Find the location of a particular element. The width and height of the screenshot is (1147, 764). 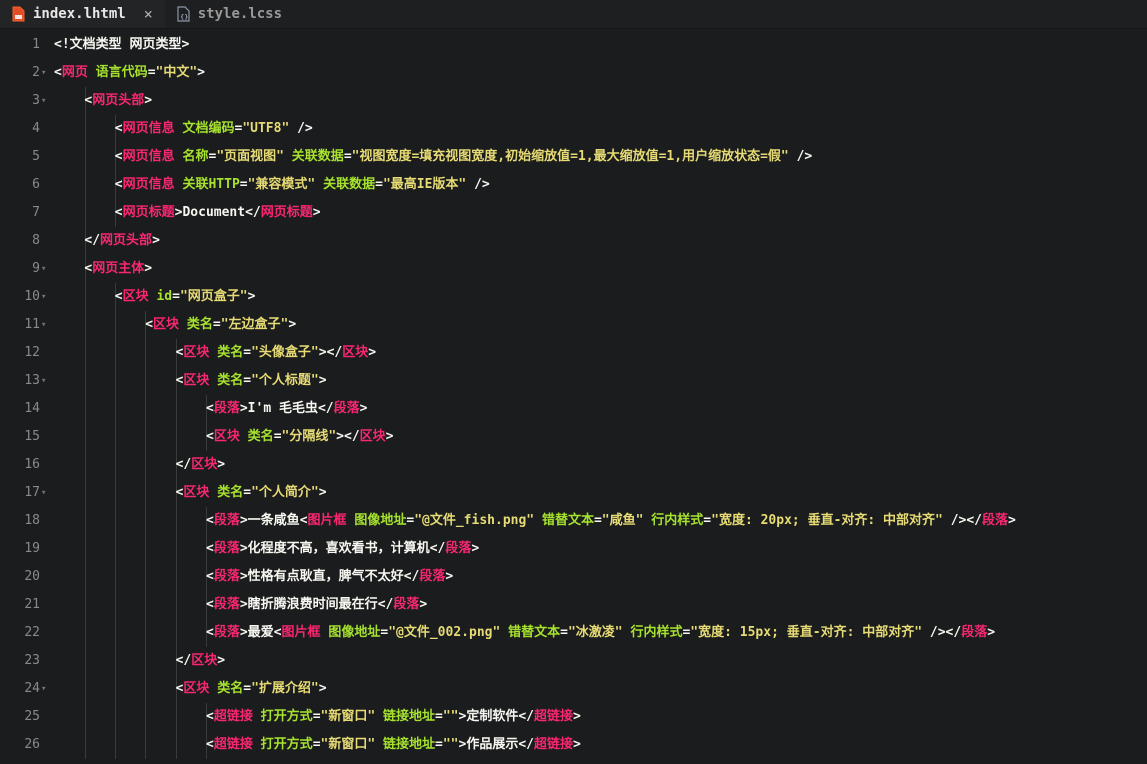

string-token: "冰激凌" is located at coordinates (595, 632).